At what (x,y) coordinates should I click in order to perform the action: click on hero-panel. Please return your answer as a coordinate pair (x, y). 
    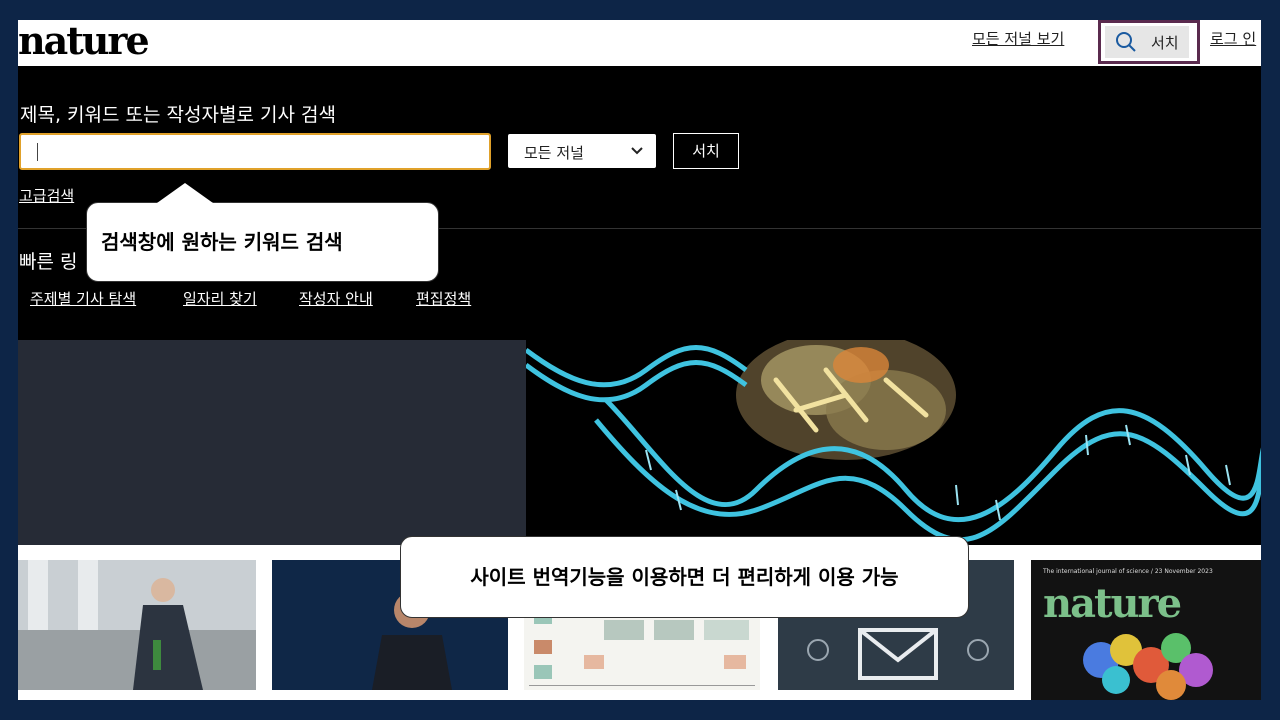
    Looking at the image, I should click on (272, 442).